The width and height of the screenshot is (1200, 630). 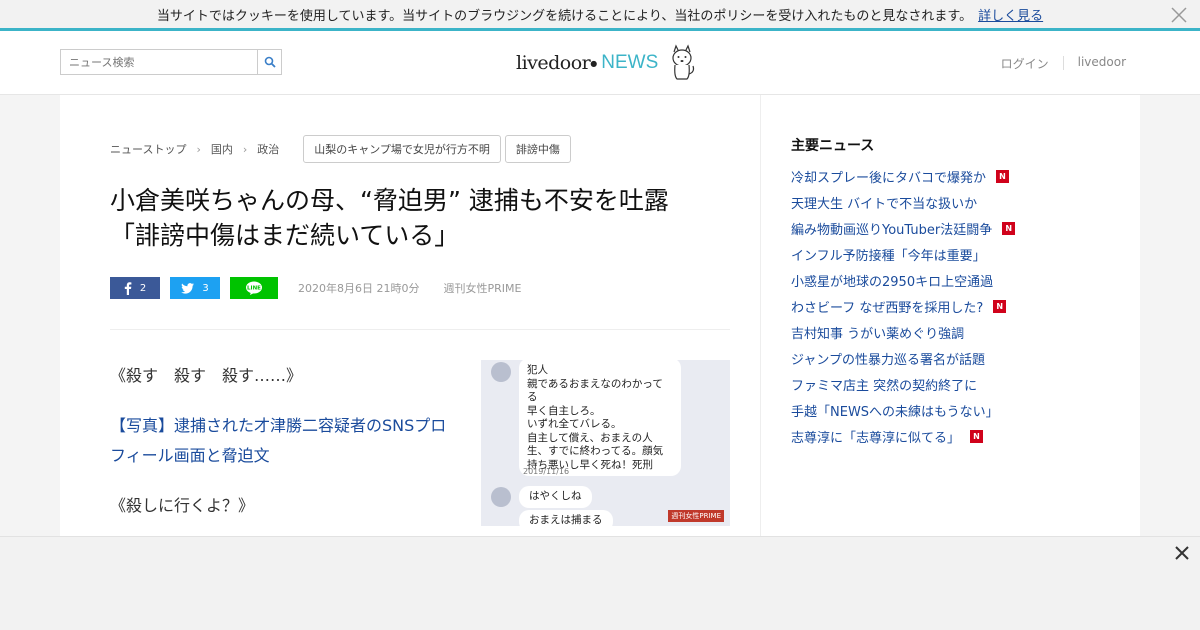 I want to click on list-item: 吉村知事 うがい薬めぐり強調, so click(x=903, y=332).